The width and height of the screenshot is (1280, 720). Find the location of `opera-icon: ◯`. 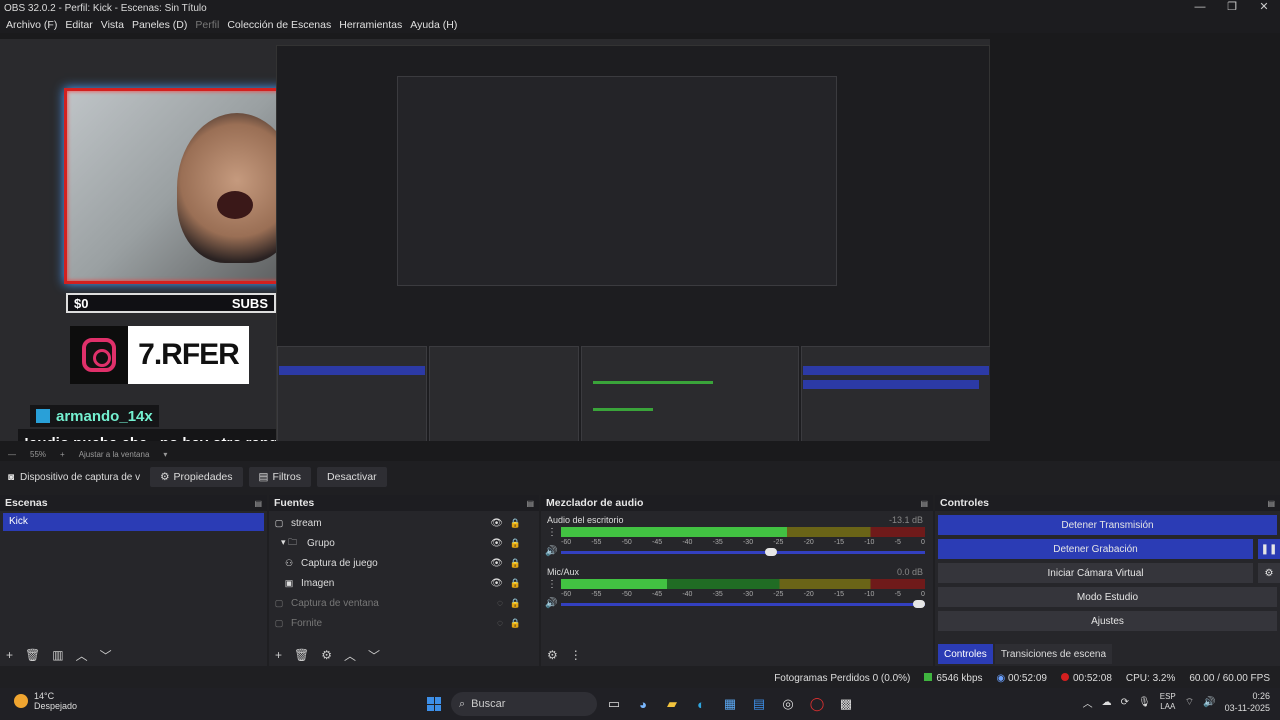

opera-icon: ◯ is located at coordinates (817, 704).